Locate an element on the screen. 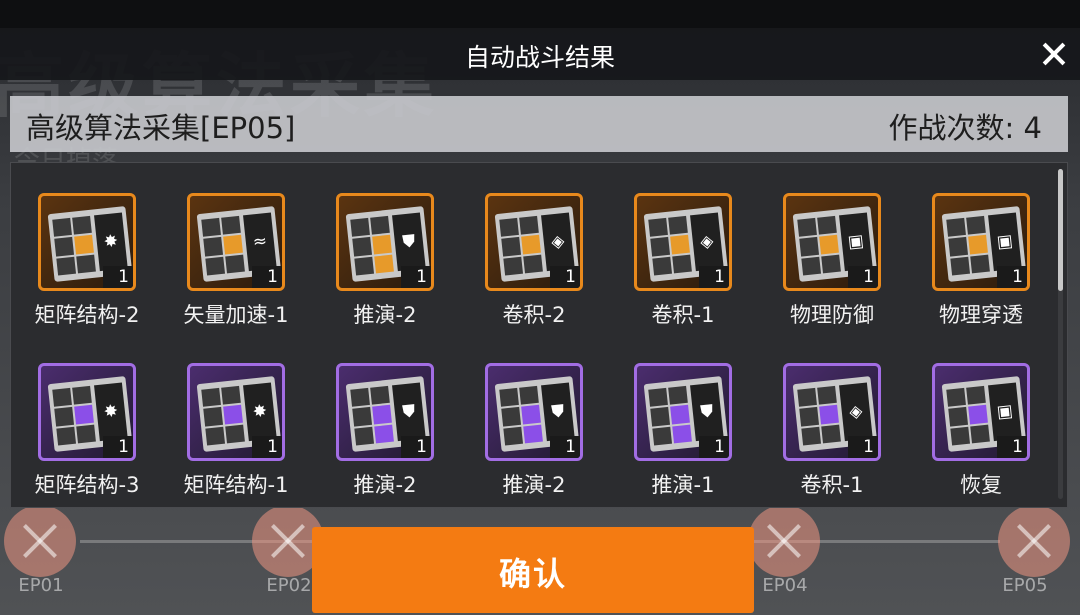 Image resolution: width=1080 pixels, height=615 pixels. item-name: 恢复 is located at coordinates (981, 485).